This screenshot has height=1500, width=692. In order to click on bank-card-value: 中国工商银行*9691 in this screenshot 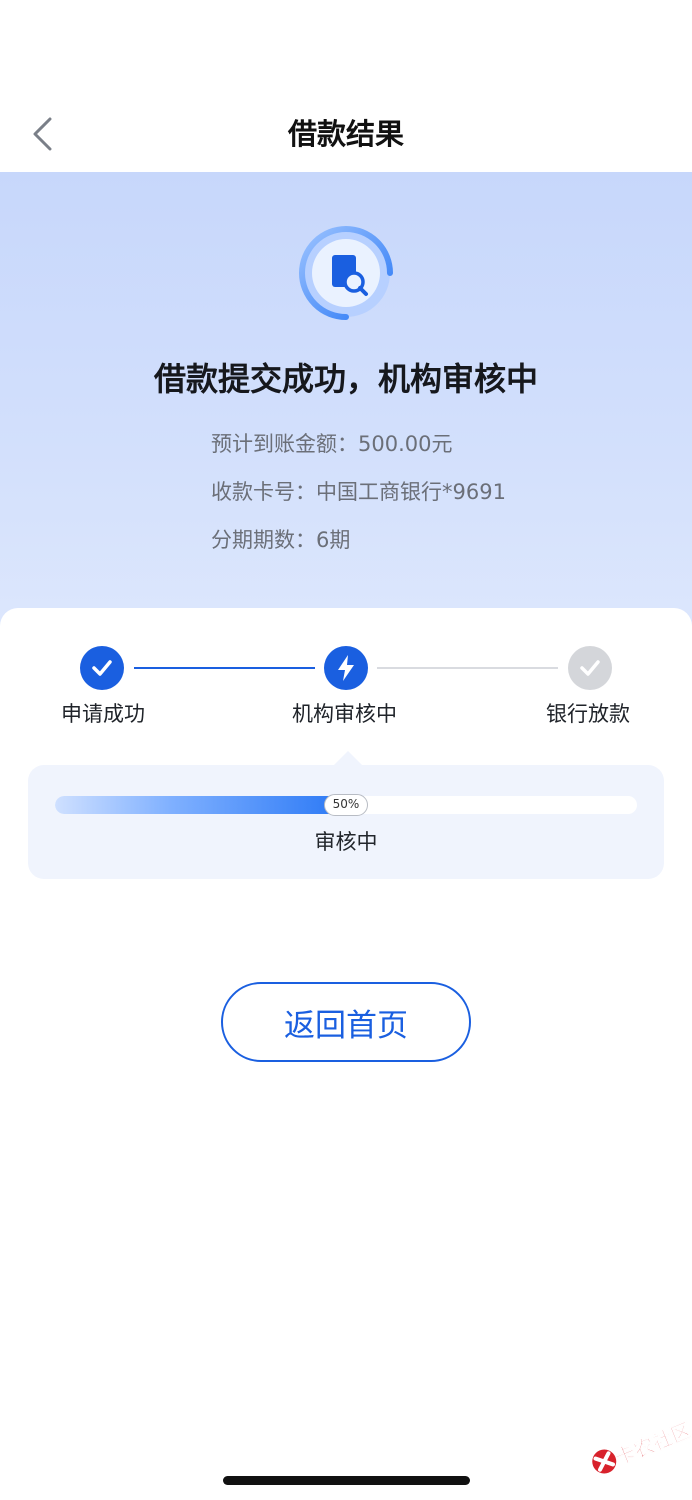, I will do `click(411, 492)`.